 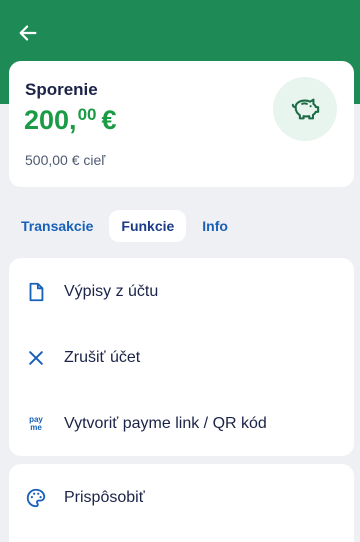 I want to click on palette-icon, so click(x=36, y=498).